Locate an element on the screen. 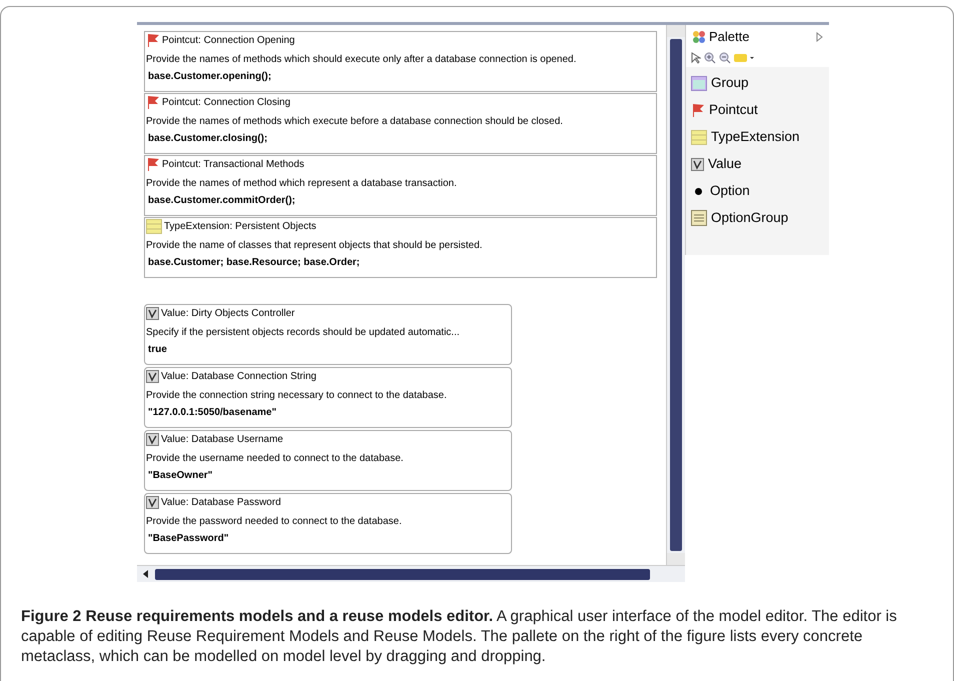 The height and width of the screenshot is (681, 954). node-title: Value: Database Username is located at coordinates (222, 440).